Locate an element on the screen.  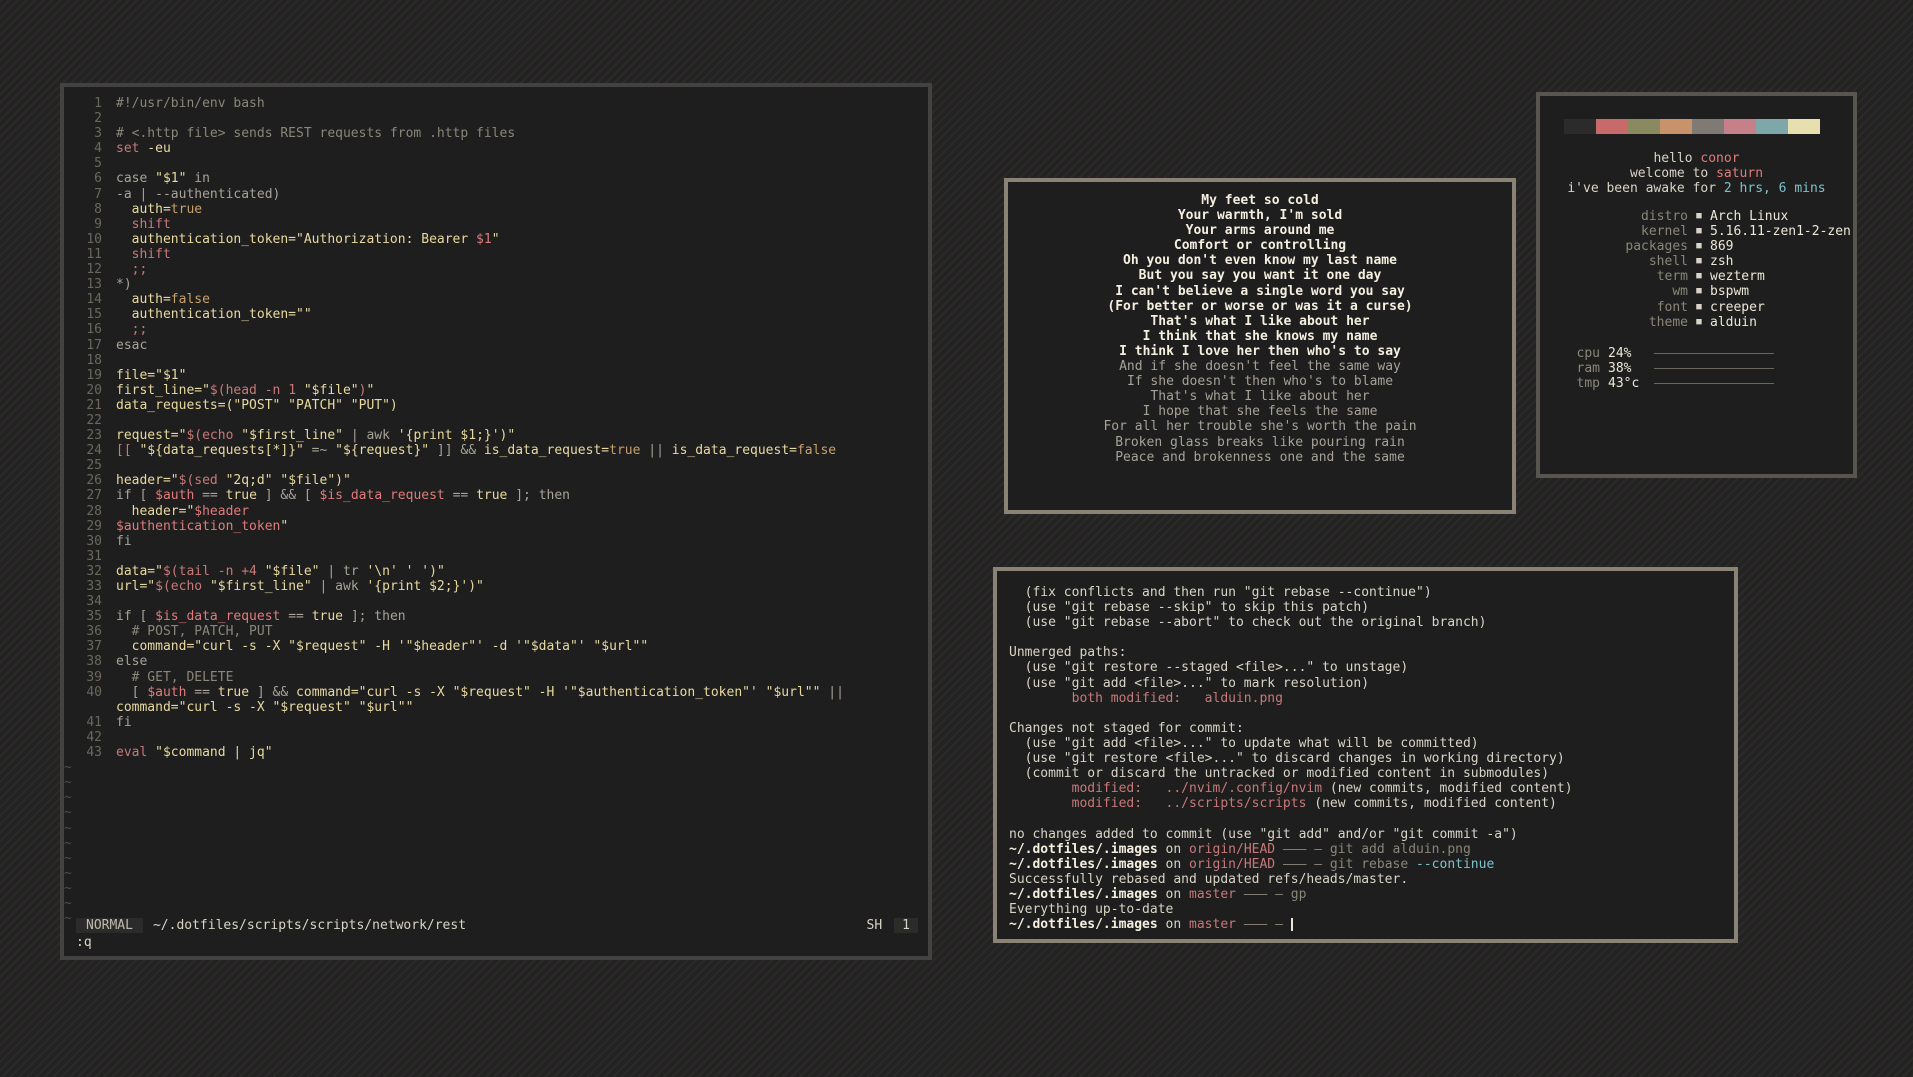
terminal-token: origin/HEAD is located at coordinates (1232, 864).